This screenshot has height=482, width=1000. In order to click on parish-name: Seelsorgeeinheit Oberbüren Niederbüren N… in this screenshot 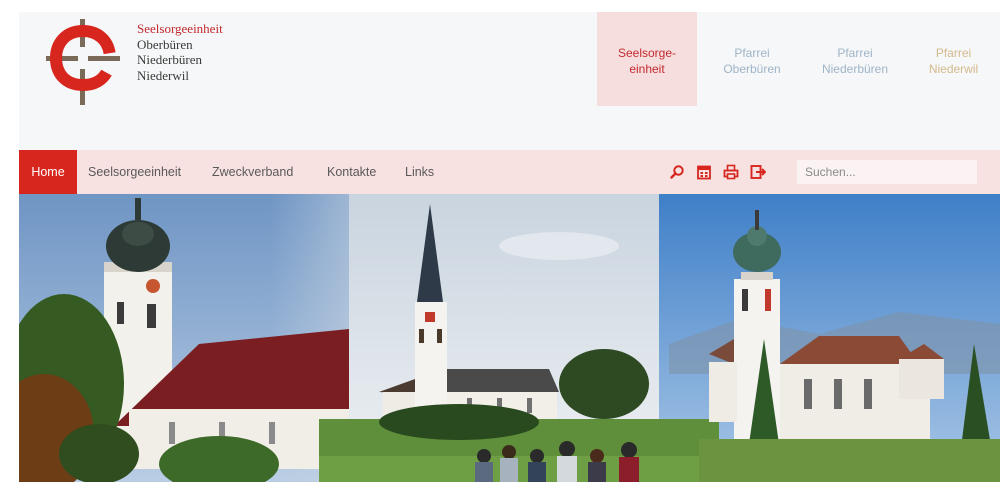, I will do `click(180, 52)`.